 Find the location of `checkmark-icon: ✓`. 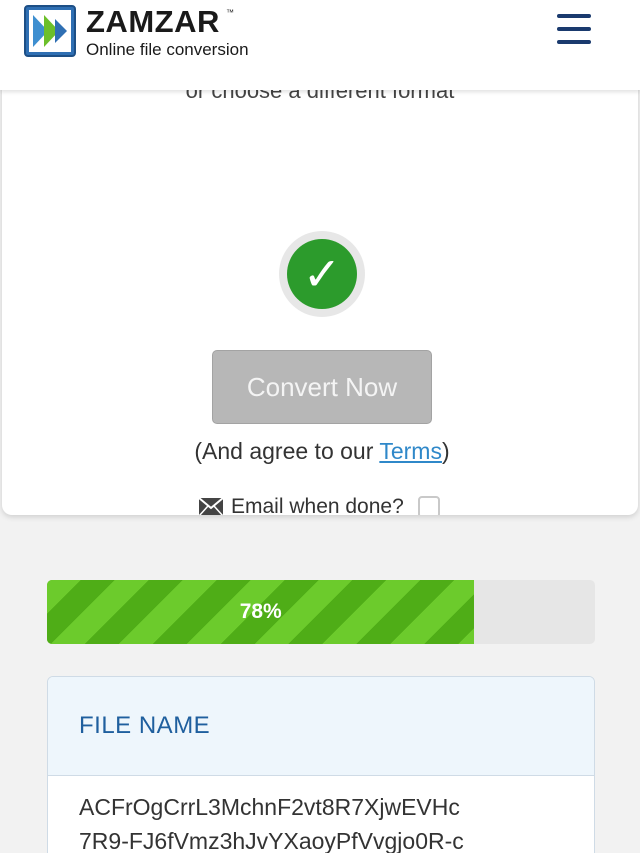

checkmark-icon: ✓ is located at coordinates (322, 274).